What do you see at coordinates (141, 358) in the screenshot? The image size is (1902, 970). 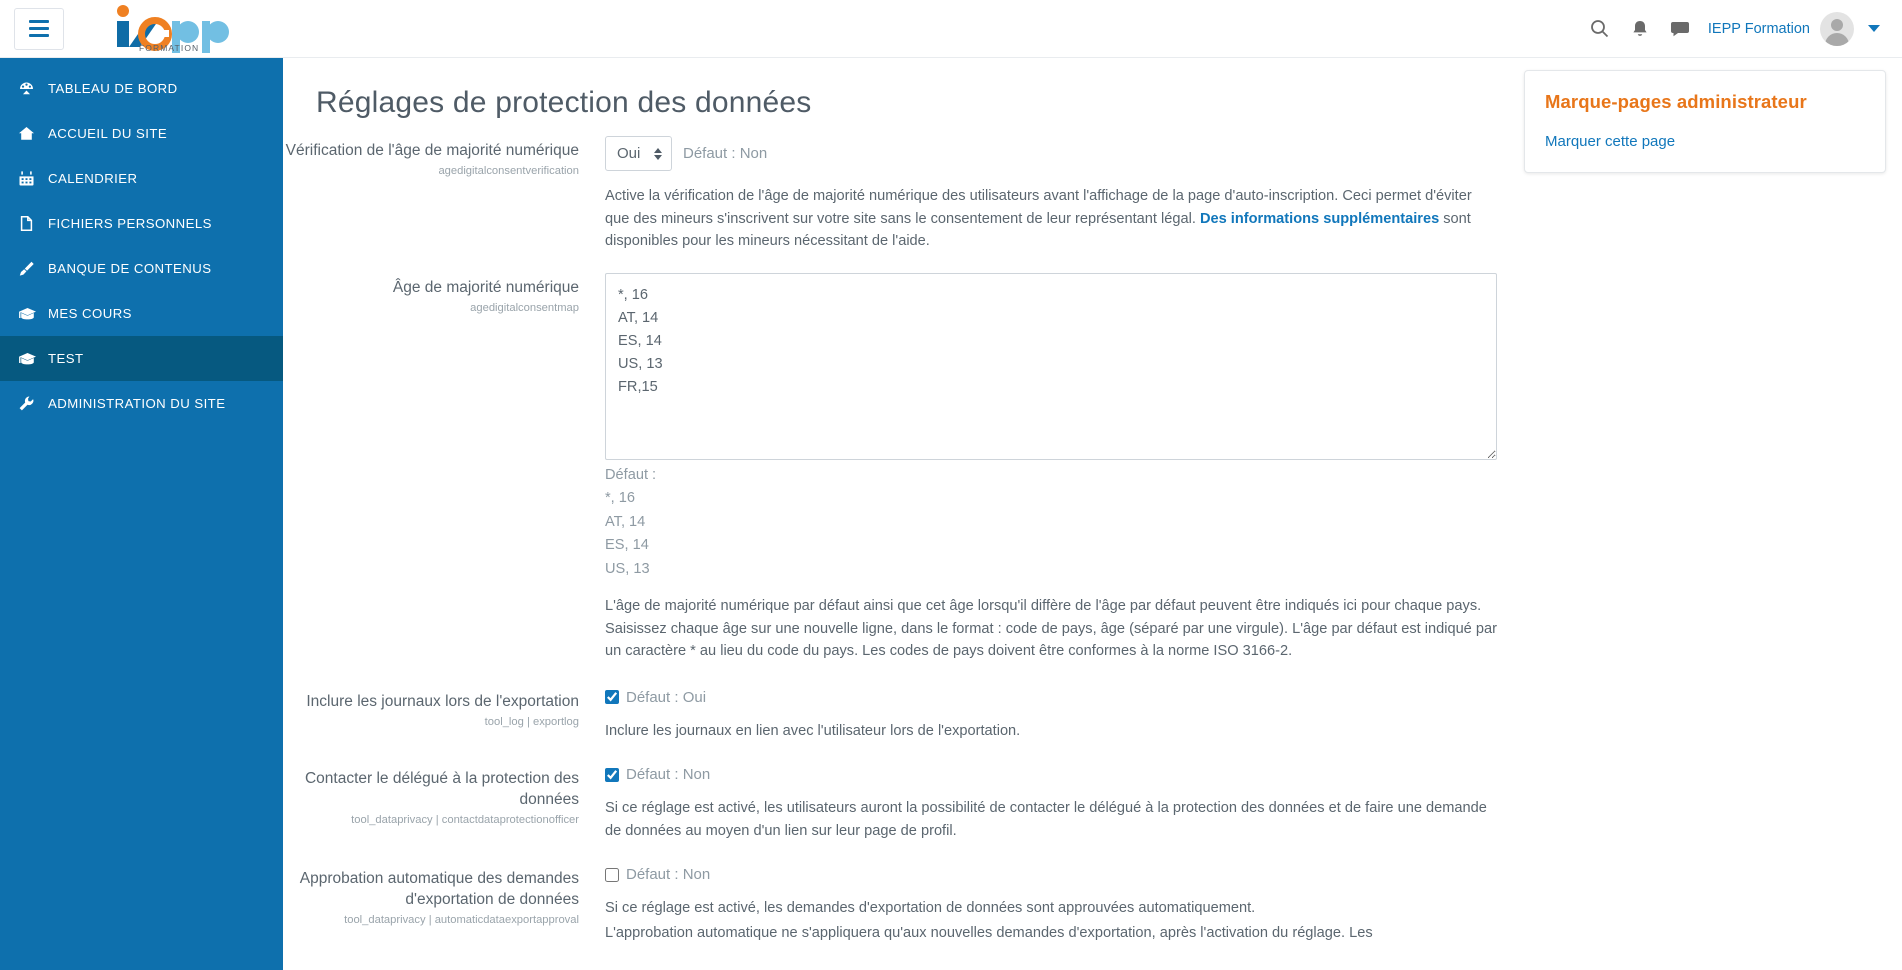 I see `sidebar-item-test: Test` at bounding box center [141, 358].